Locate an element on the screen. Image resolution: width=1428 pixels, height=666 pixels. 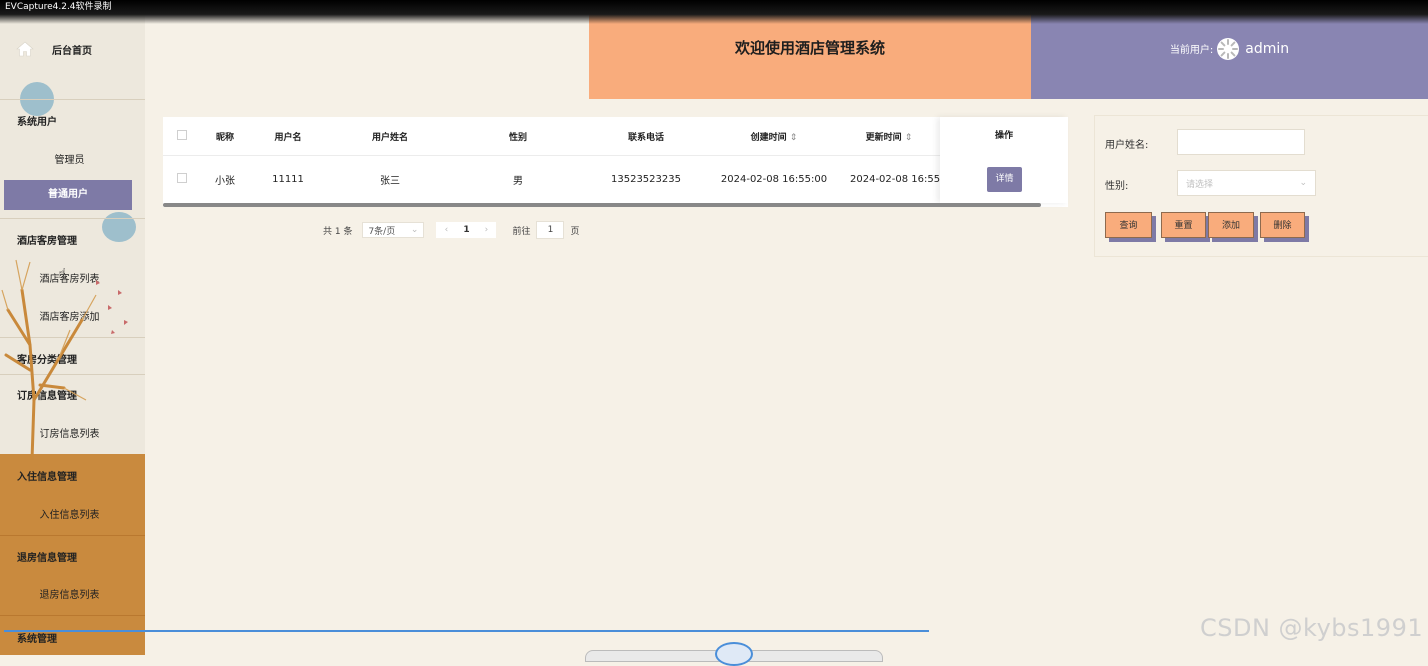
column-header-gender: 性别 is located at coordinates (517, 137).